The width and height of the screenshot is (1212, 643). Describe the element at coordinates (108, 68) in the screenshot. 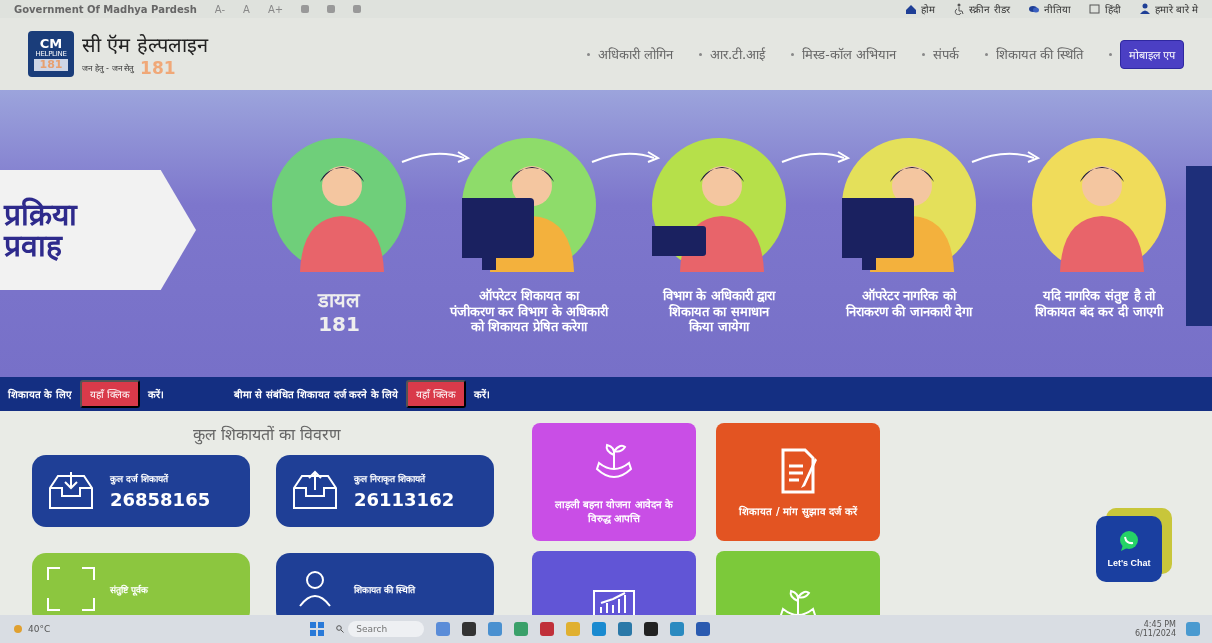

I see `tagline: जन हेतु - जन सेतु` at that location.